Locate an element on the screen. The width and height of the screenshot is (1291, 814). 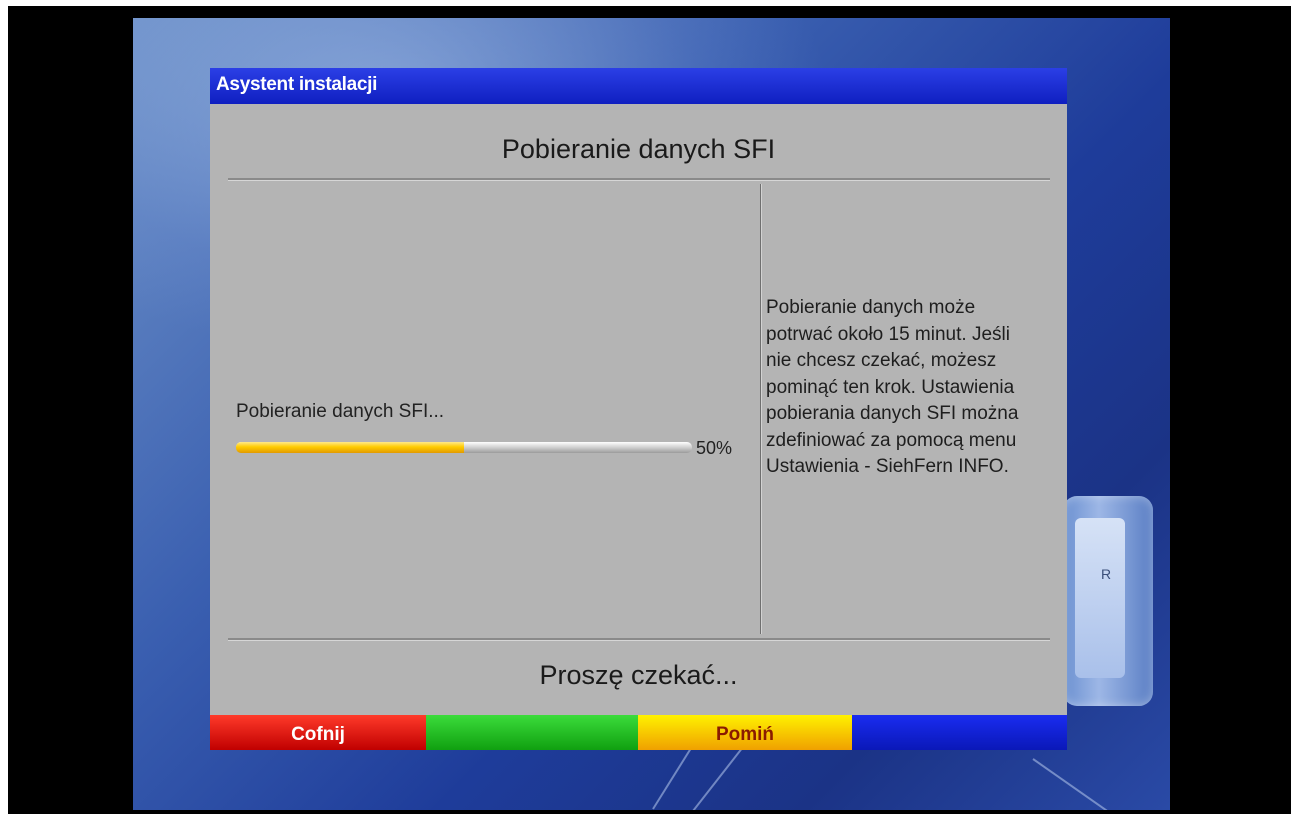
color-button-bar: Cofnij Pomiń is located at coordinates (638, 732).